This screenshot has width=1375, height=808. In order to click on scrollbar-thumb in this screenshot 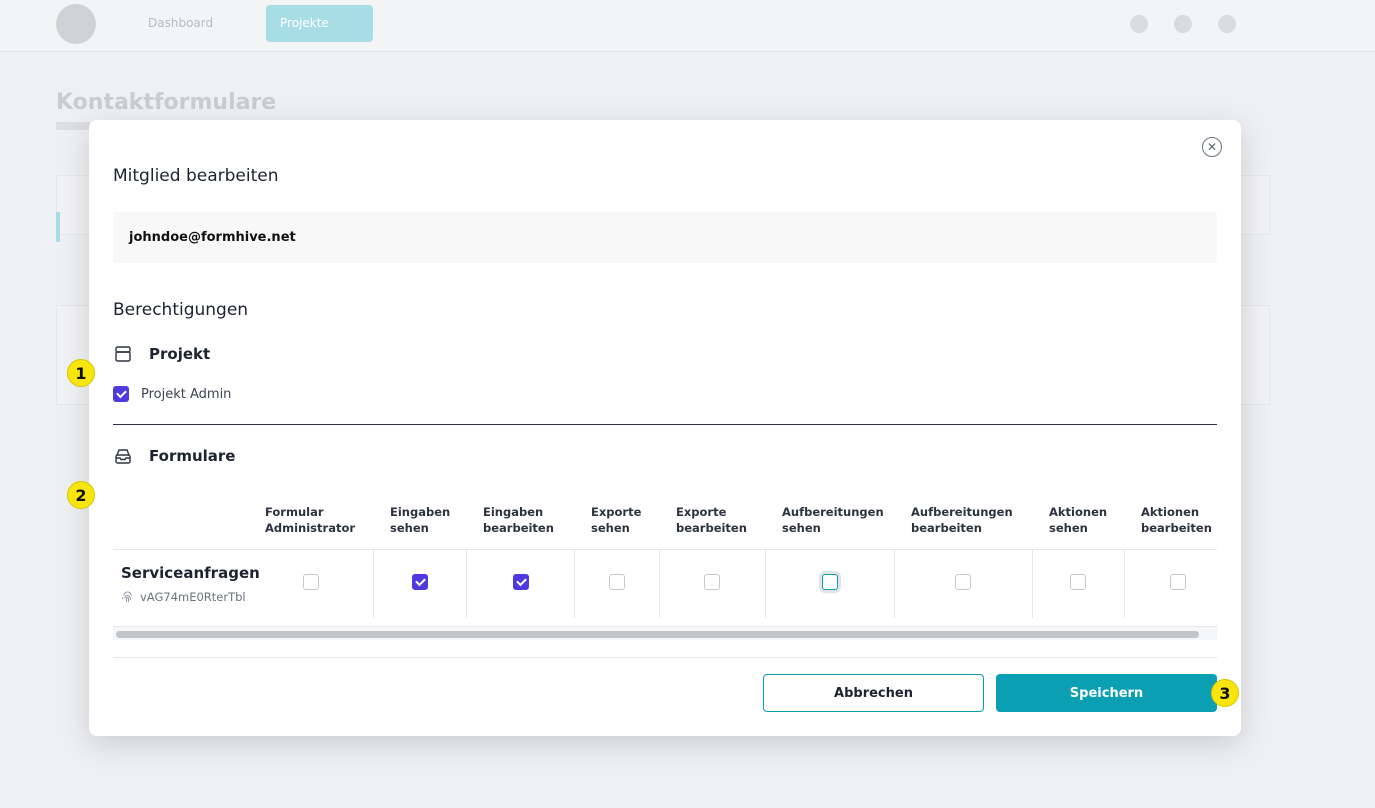, I will do `click(657, 634)`.